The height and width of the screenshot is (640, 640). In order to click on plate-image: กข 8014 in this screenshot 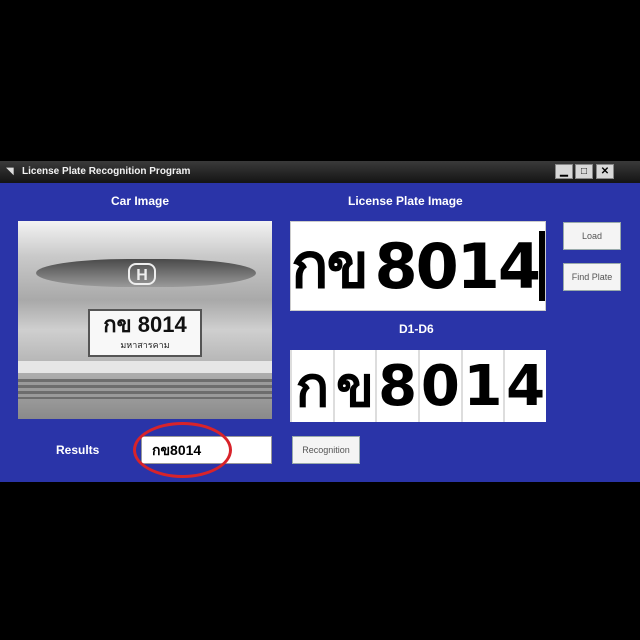, I will do `click(418, 266)`.